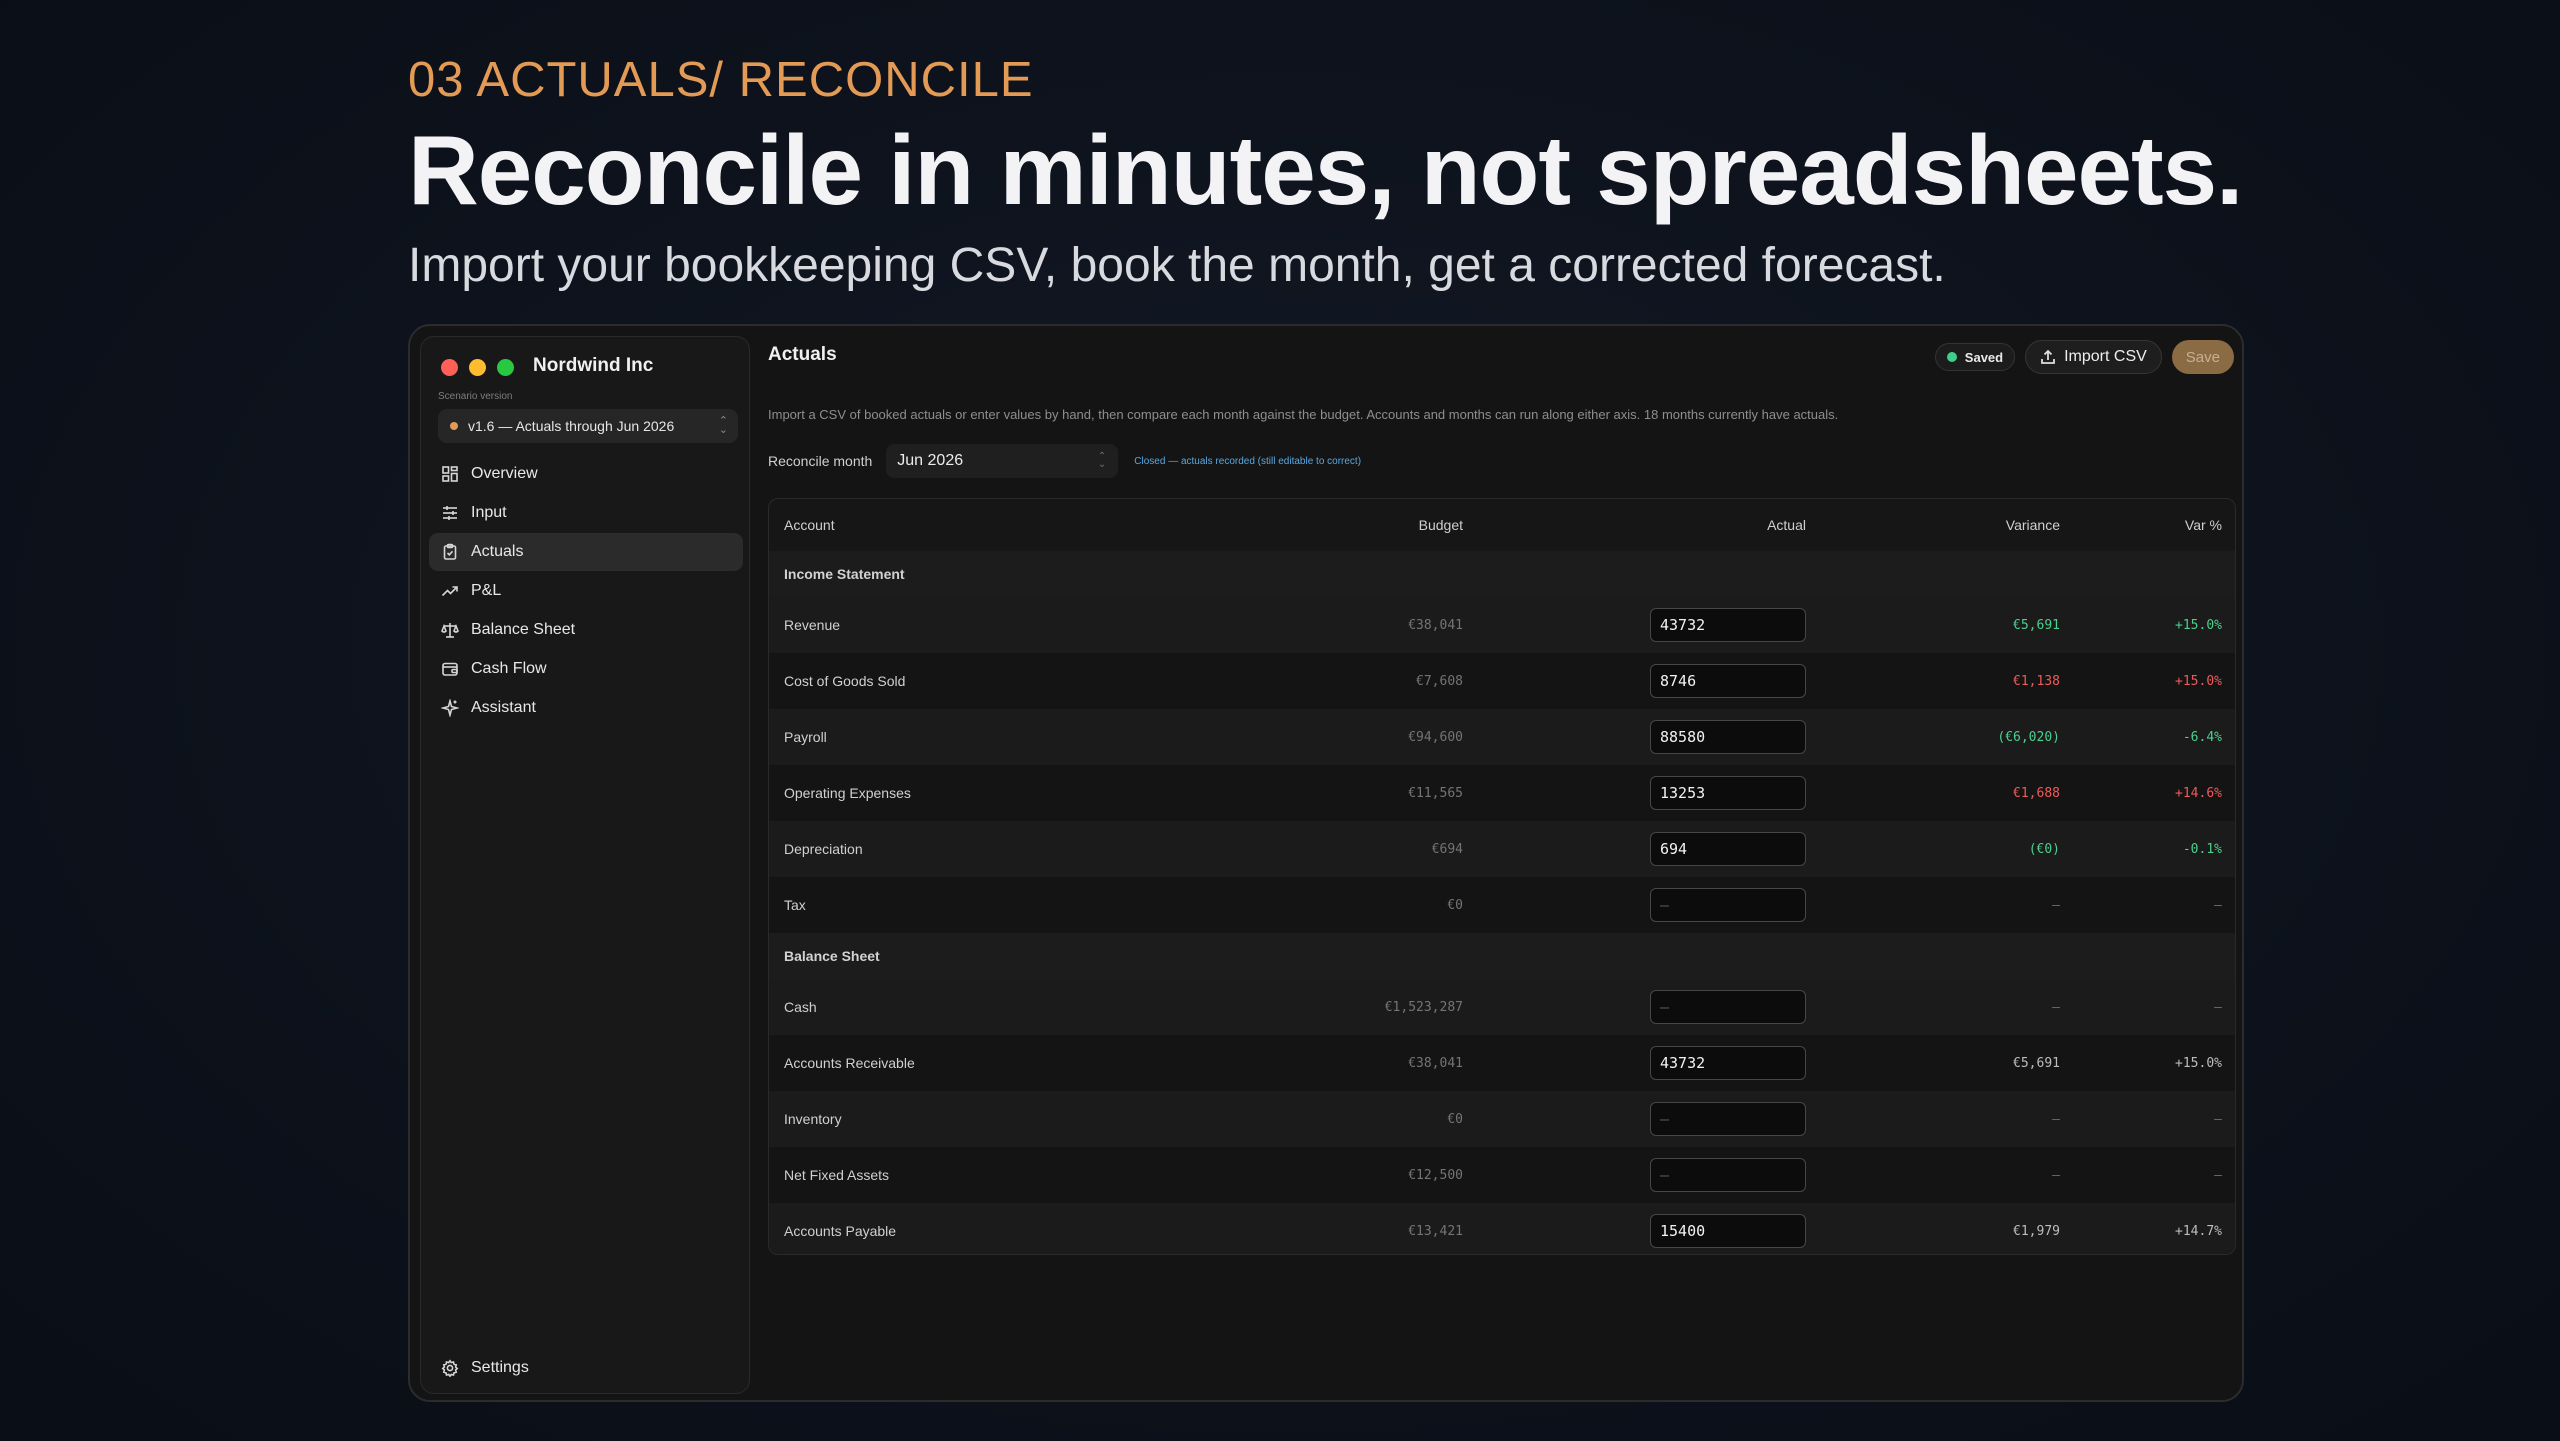 The image size is (2560, 1441). Describe the element at coordinates (1439, 681) in the screenshot. I see `cell-budget: €7,608` at that location.